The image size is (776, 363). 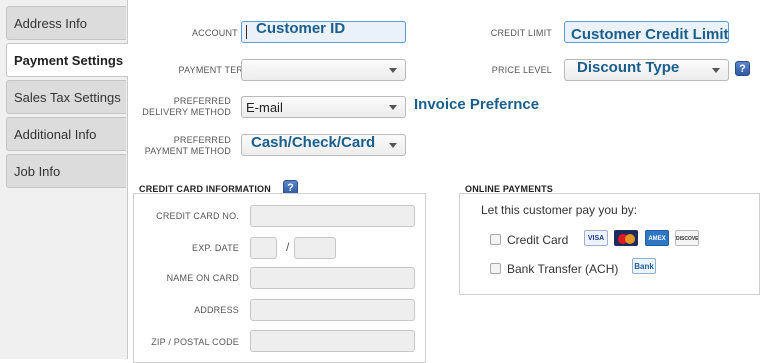 I want to click on price-level-label: PRICE LEVEL, so click(x=521, y=70).